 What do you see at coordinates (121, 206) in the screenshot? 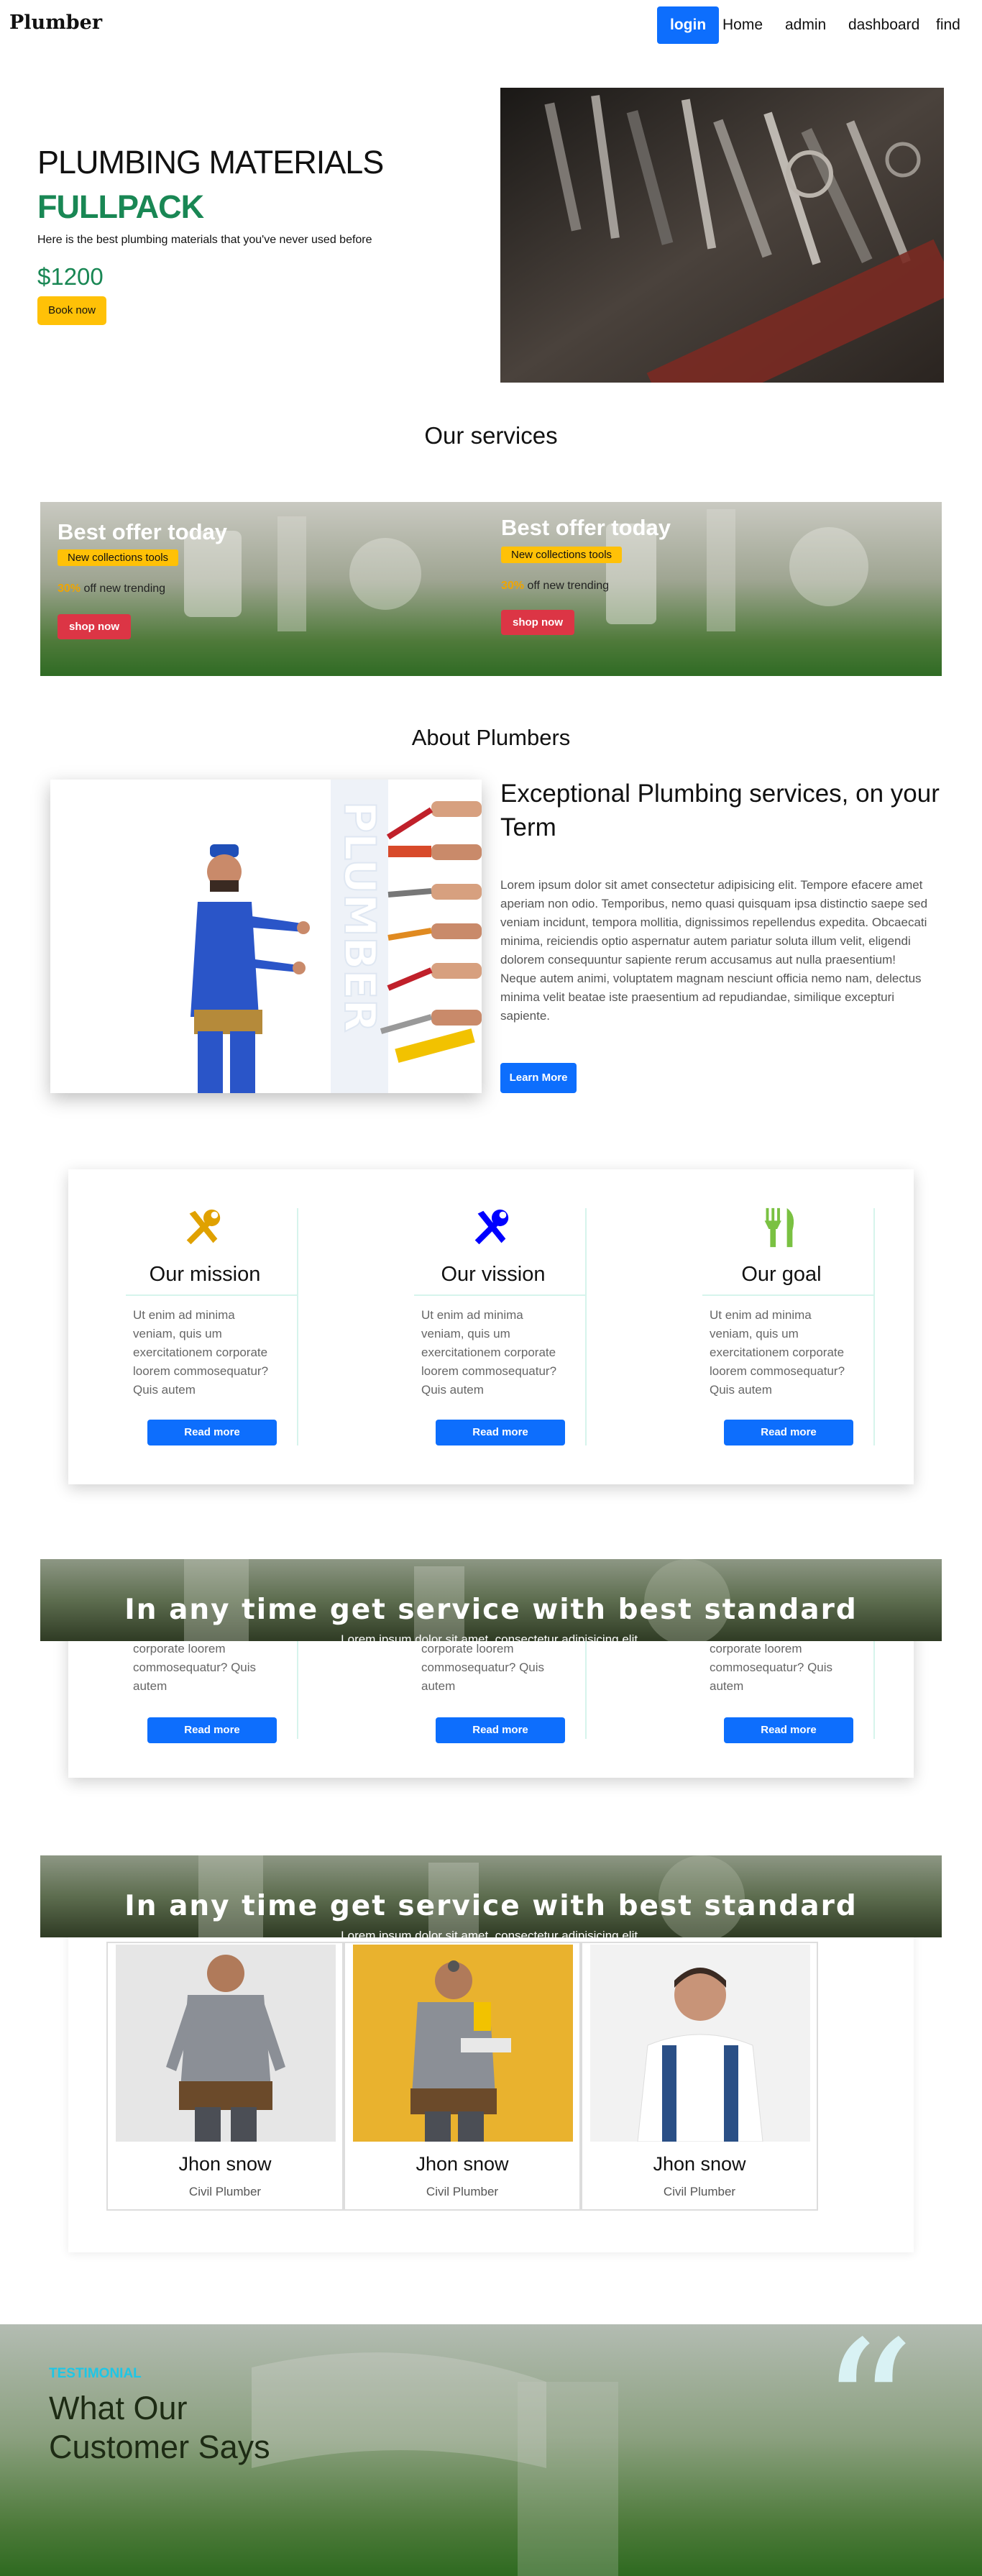
I see `hero-subtitle: FULLPACK` at bounding box center [121, 206].